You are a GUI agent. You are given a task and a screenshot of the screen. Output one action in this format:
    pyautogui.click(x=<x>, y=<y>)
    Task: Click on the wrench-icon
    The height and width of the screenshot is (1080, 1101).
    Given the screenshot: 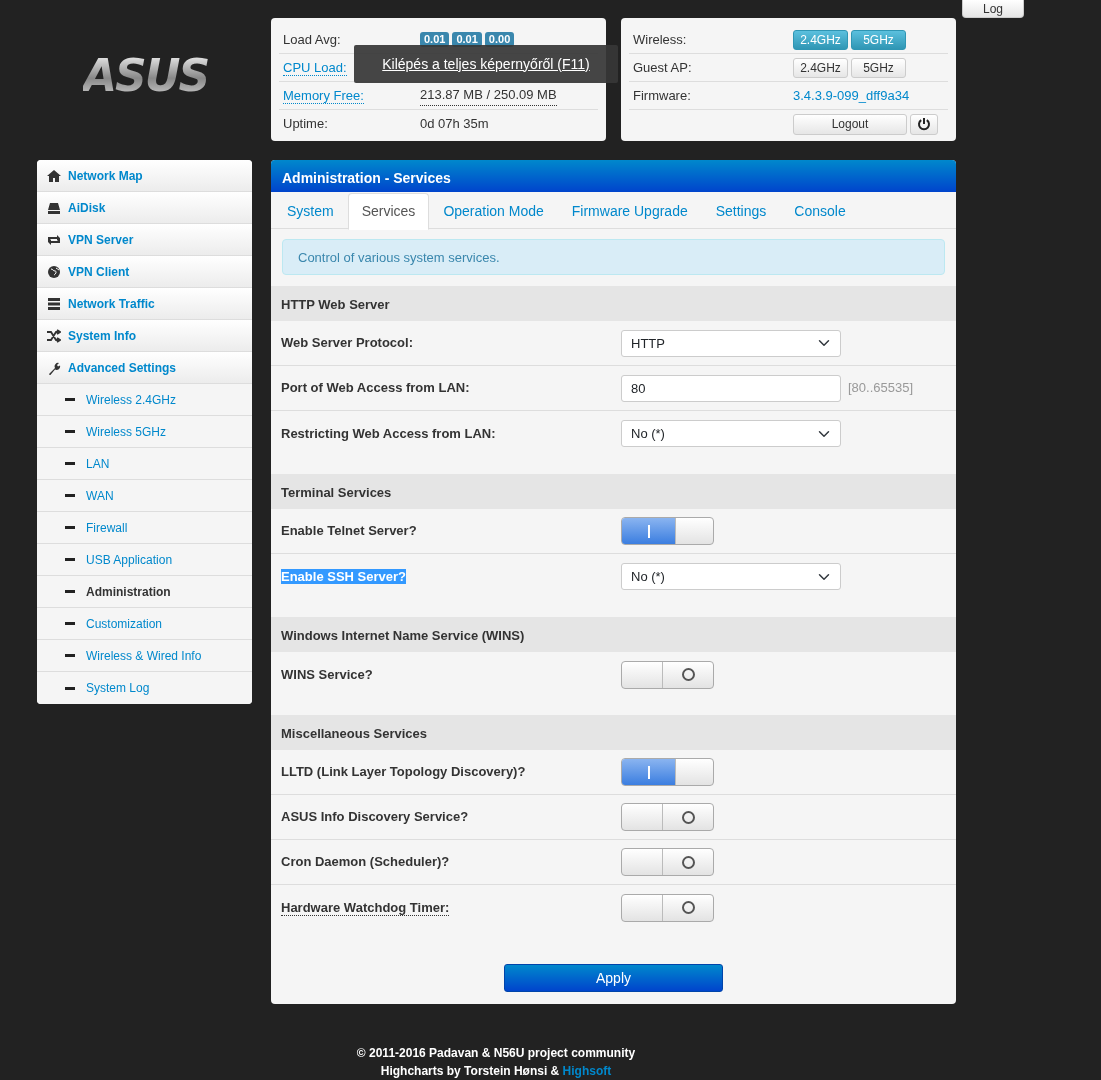 What is the action you would take?
    pyautogui.click(x=54, y=367)
    